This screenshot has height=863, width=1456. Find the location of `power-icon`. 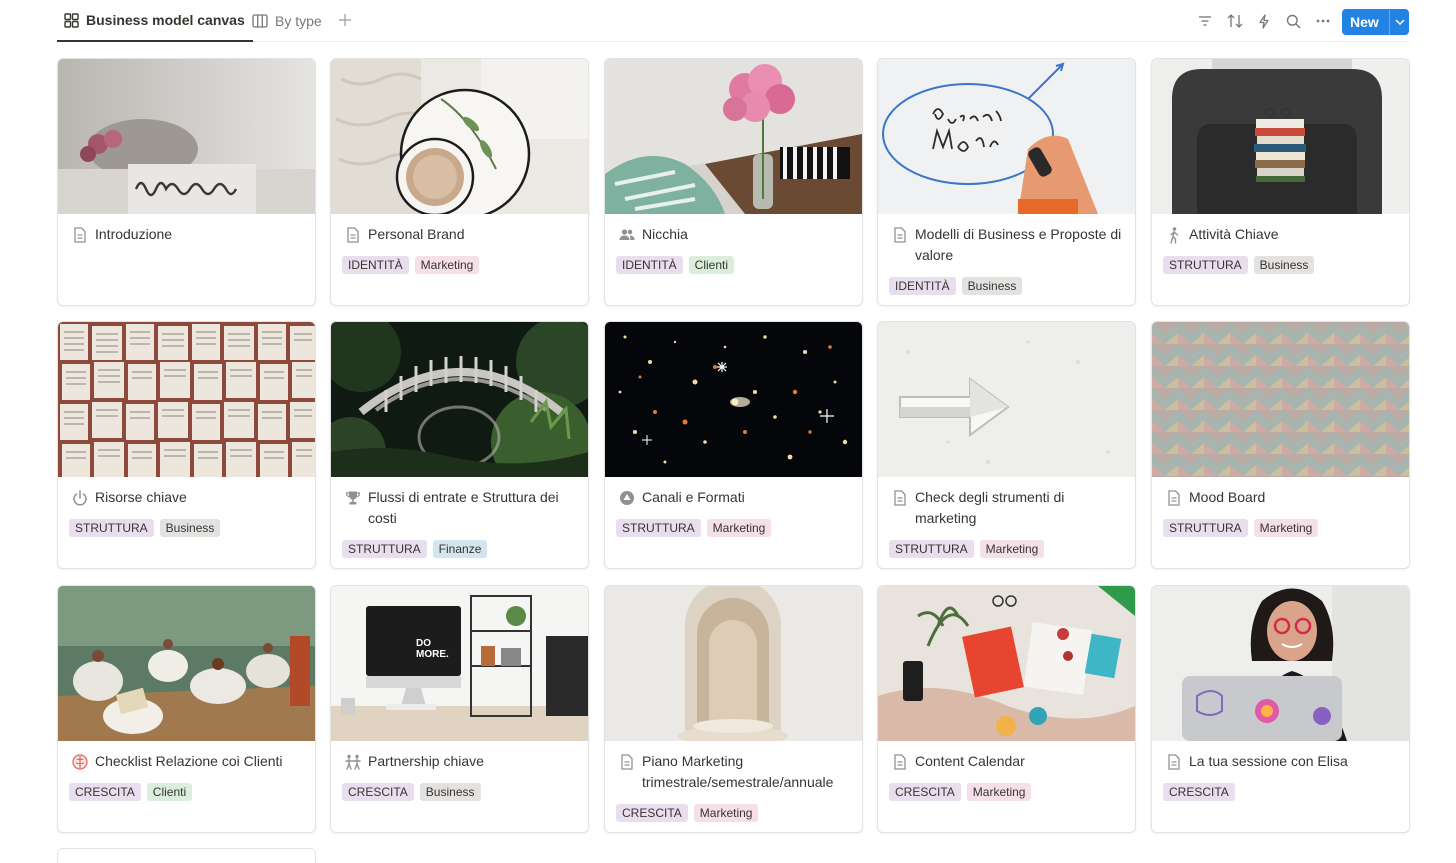

power-icon is located at coordinates (80, 498).